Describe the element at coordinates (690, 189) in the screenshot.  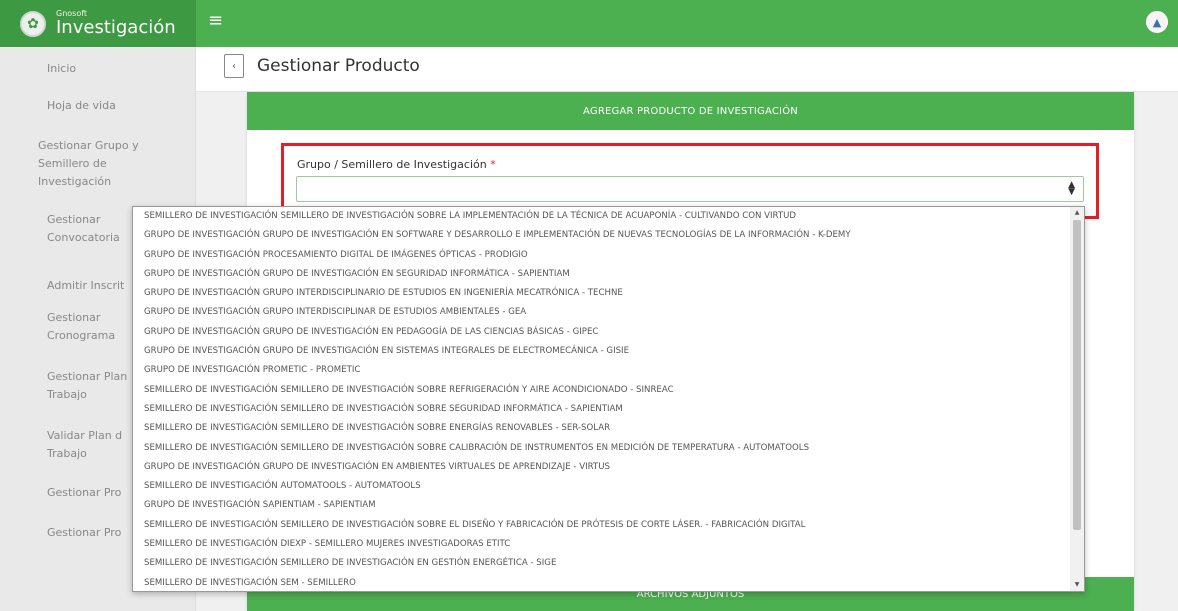
I see `group-select: ▲ ▼` at that location.